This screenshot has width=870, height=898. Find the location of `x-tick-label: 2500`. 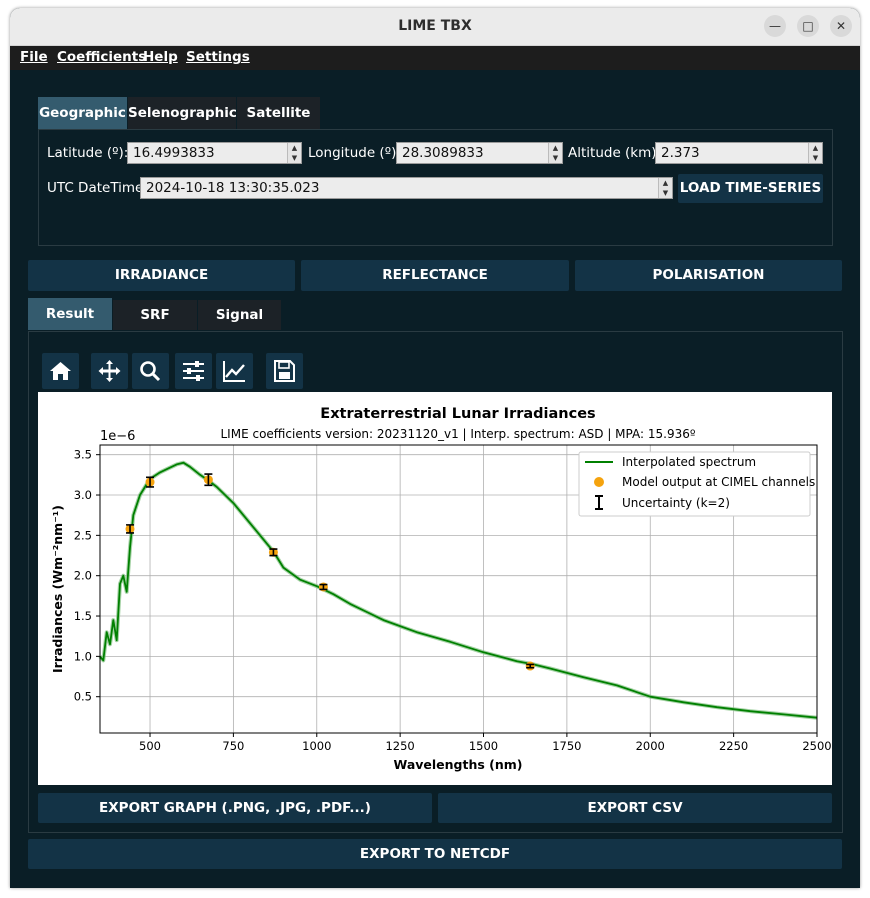

x-tick-label: 2500 is located at coordinates (816, 746).